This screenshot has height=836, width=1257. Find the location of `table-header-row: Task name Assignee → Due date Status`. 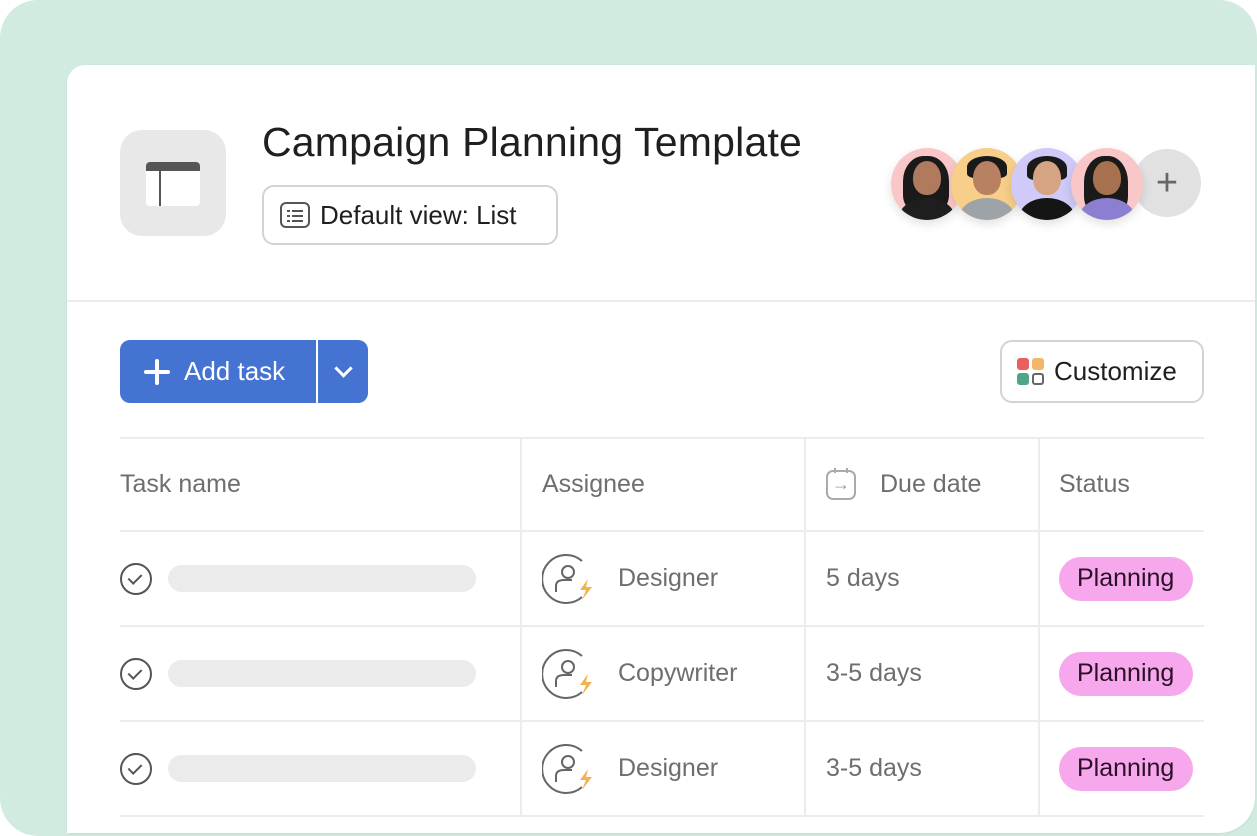

table-header-row: Task name Assignee → Due date Status is located at coordinates (662, 484).